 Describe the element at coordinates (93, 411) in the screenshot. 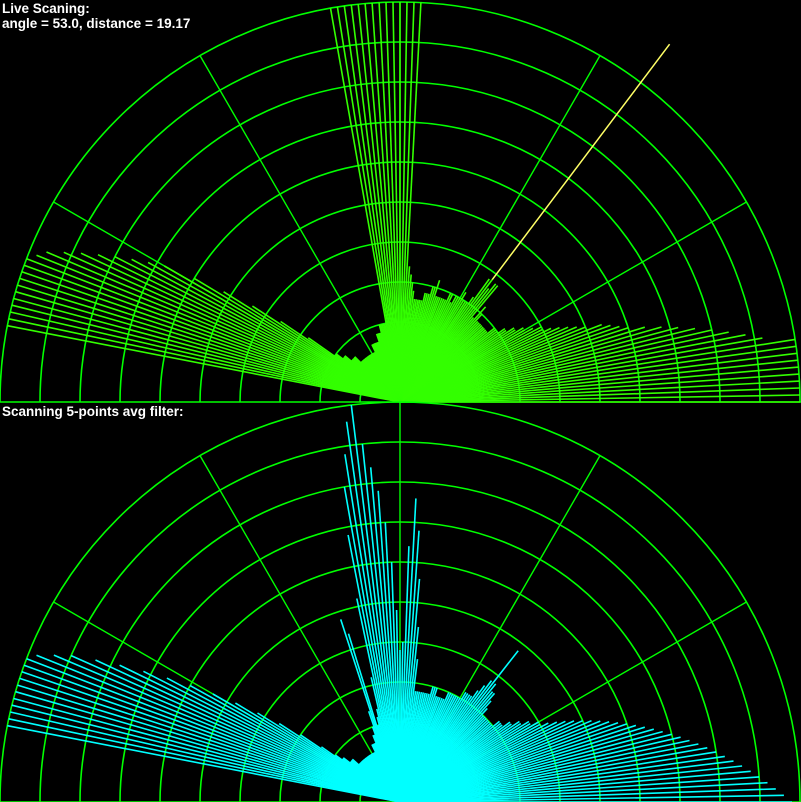

I see `filtered-scan-title: Scanning 5-points avg filter:` at that location.